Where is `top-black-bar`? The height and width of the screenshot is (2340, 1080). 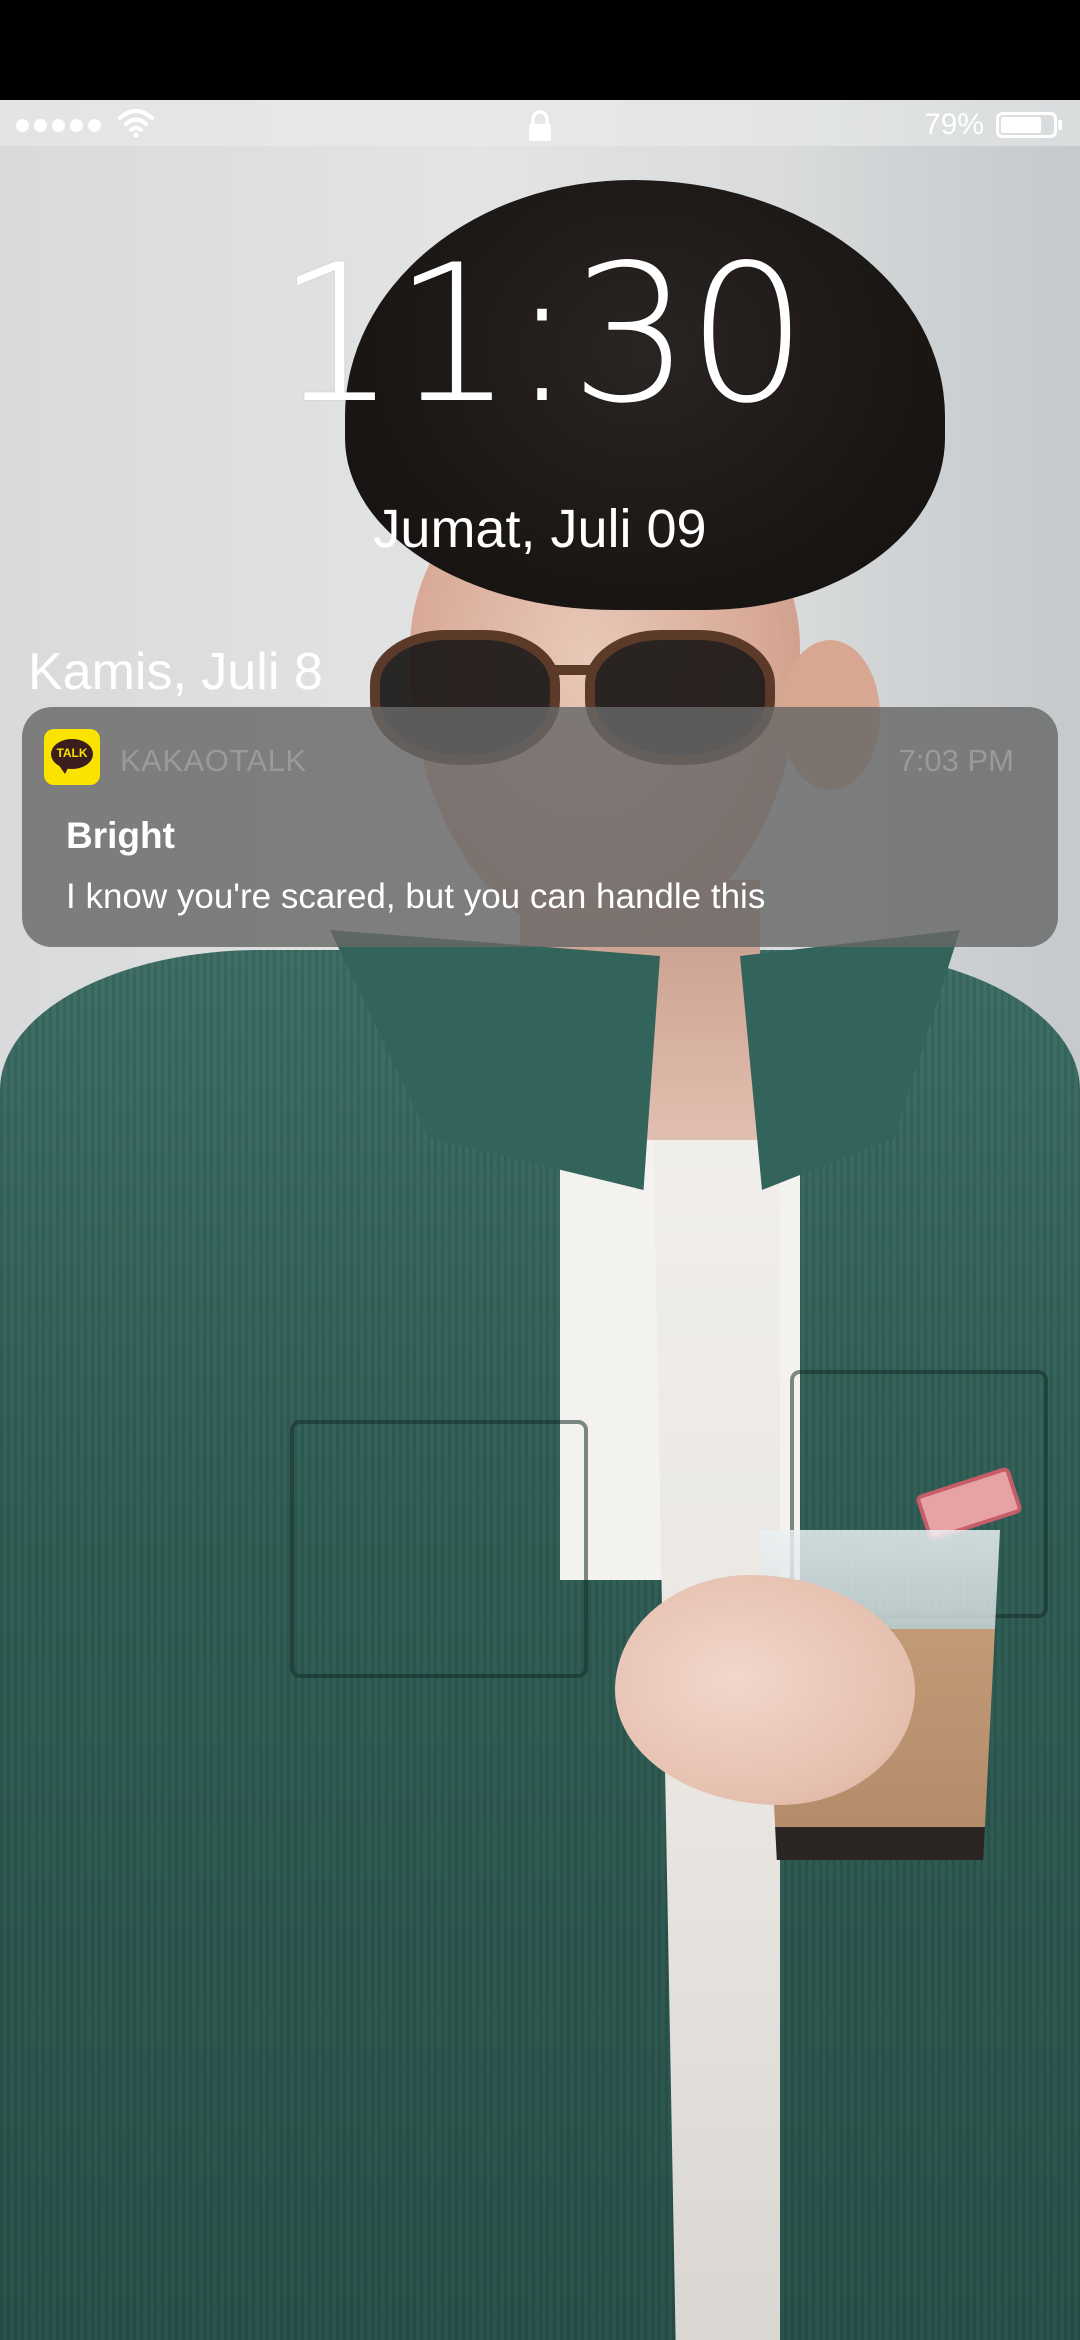
top-black-bar is located at coordinates (540, 50).